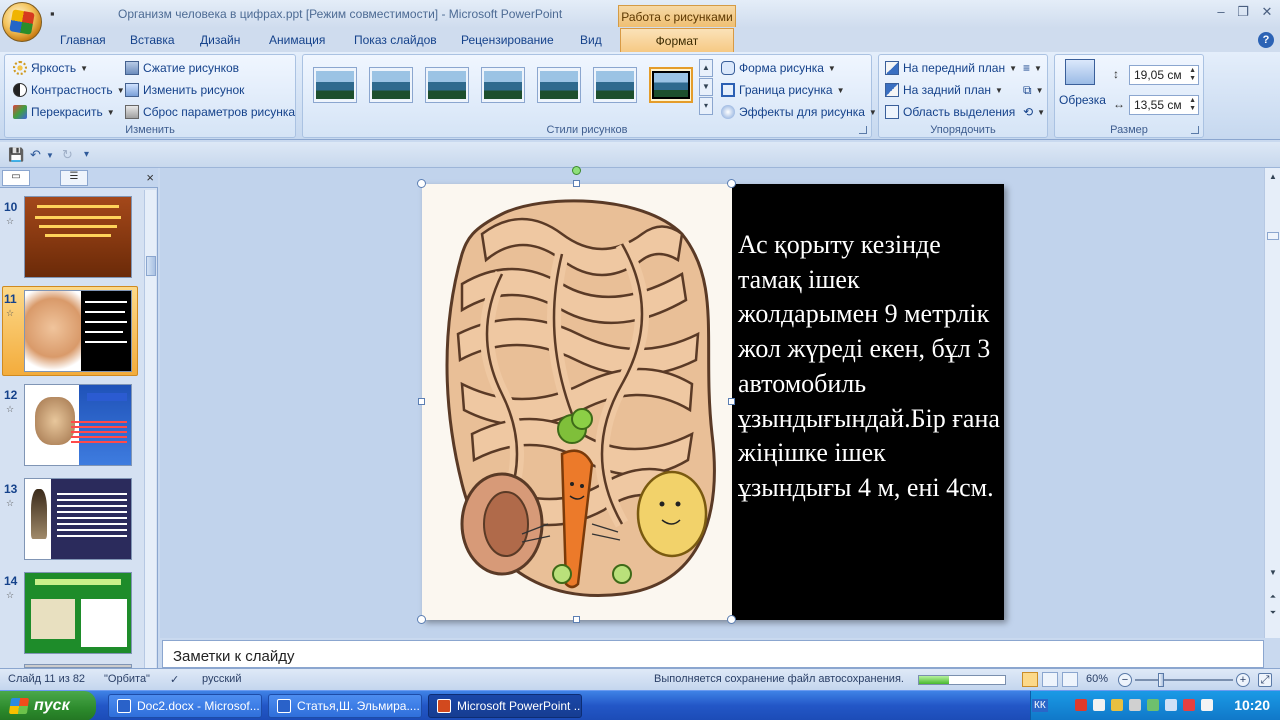  I want to click on tab-review: Рецензирование, so click(507, 40).